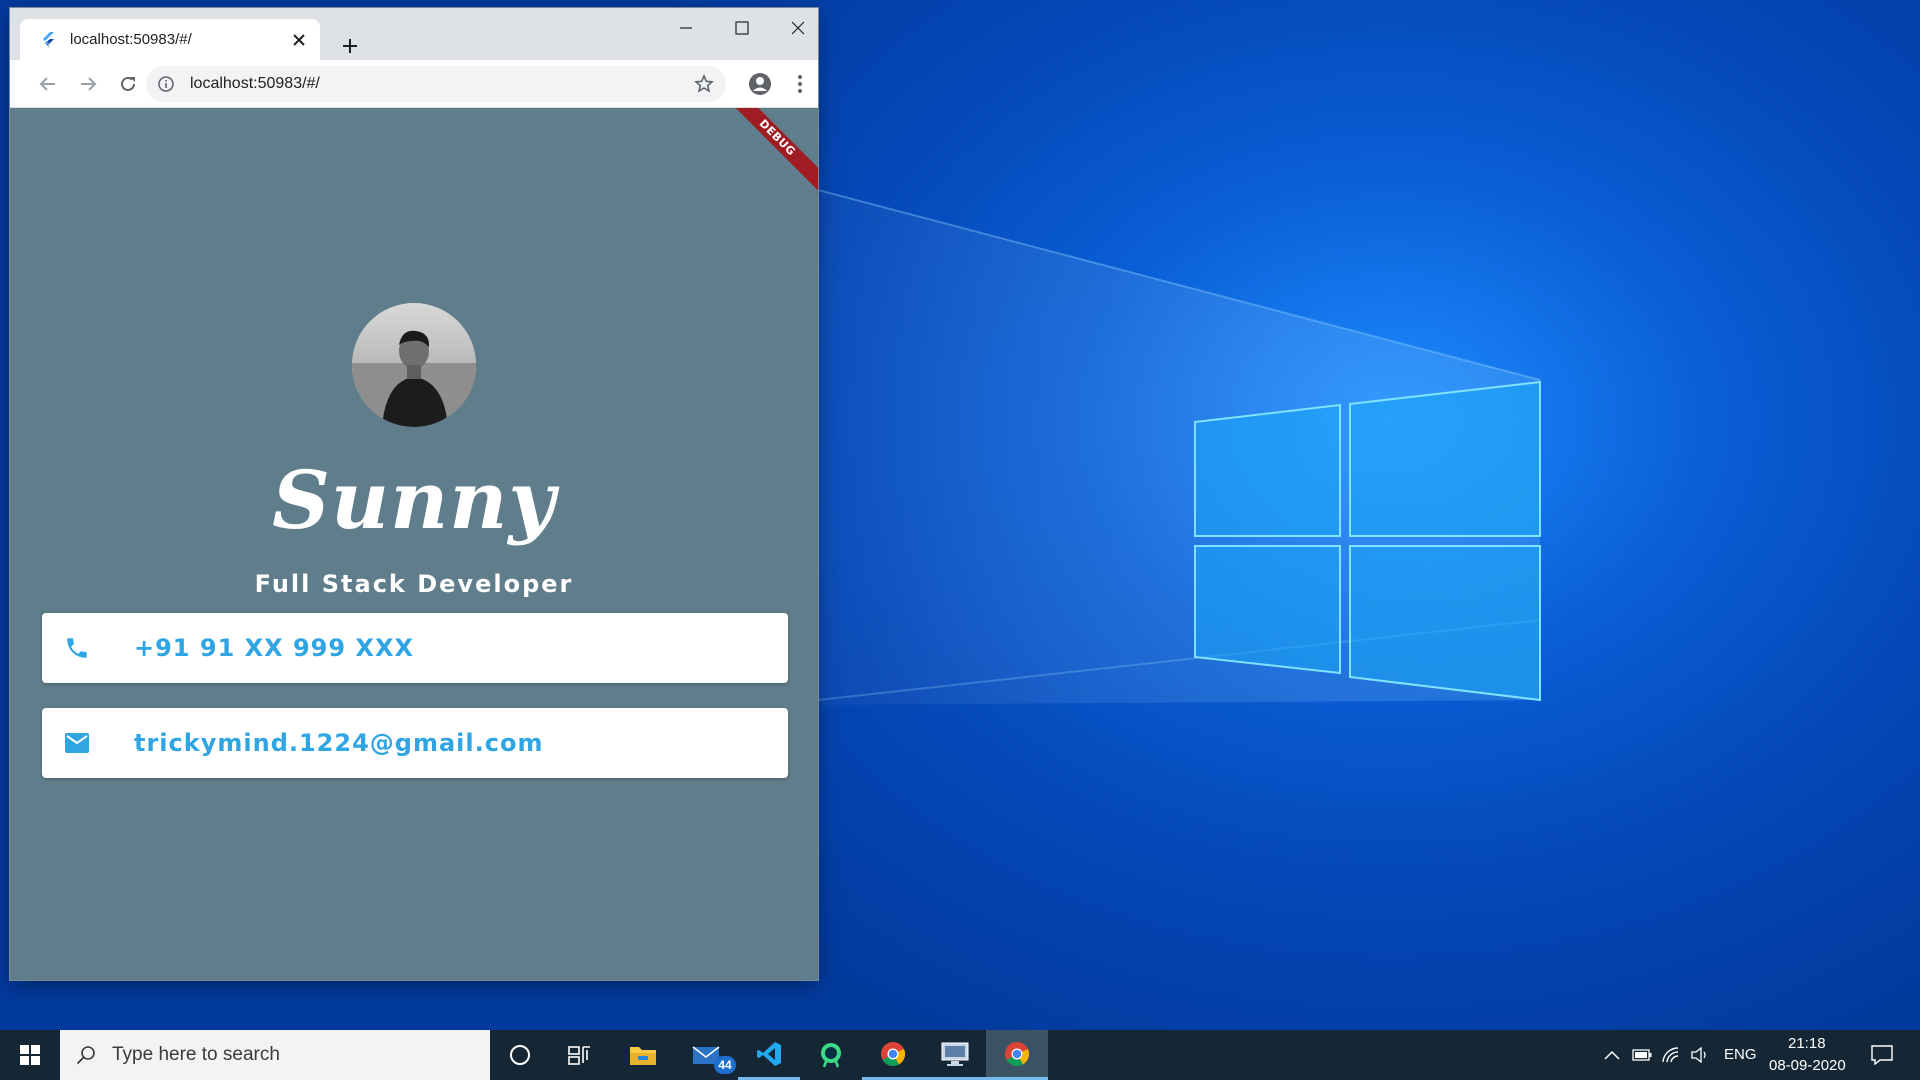 The height and width of the screenshot is (1080, 1920). Describe the element at coordinates (88, 84) in the screenshot. I see `forward-icon` at that location.